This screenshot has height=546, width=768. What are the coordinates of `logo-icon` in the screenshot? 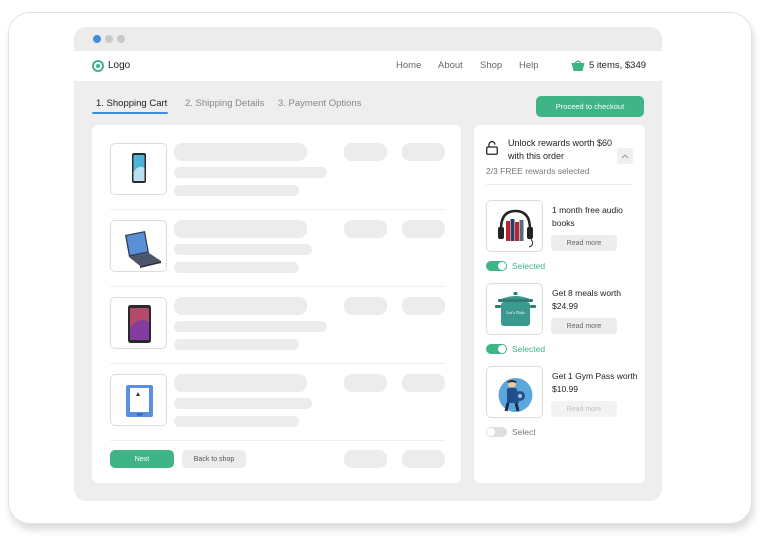 It's located at (98, 66).